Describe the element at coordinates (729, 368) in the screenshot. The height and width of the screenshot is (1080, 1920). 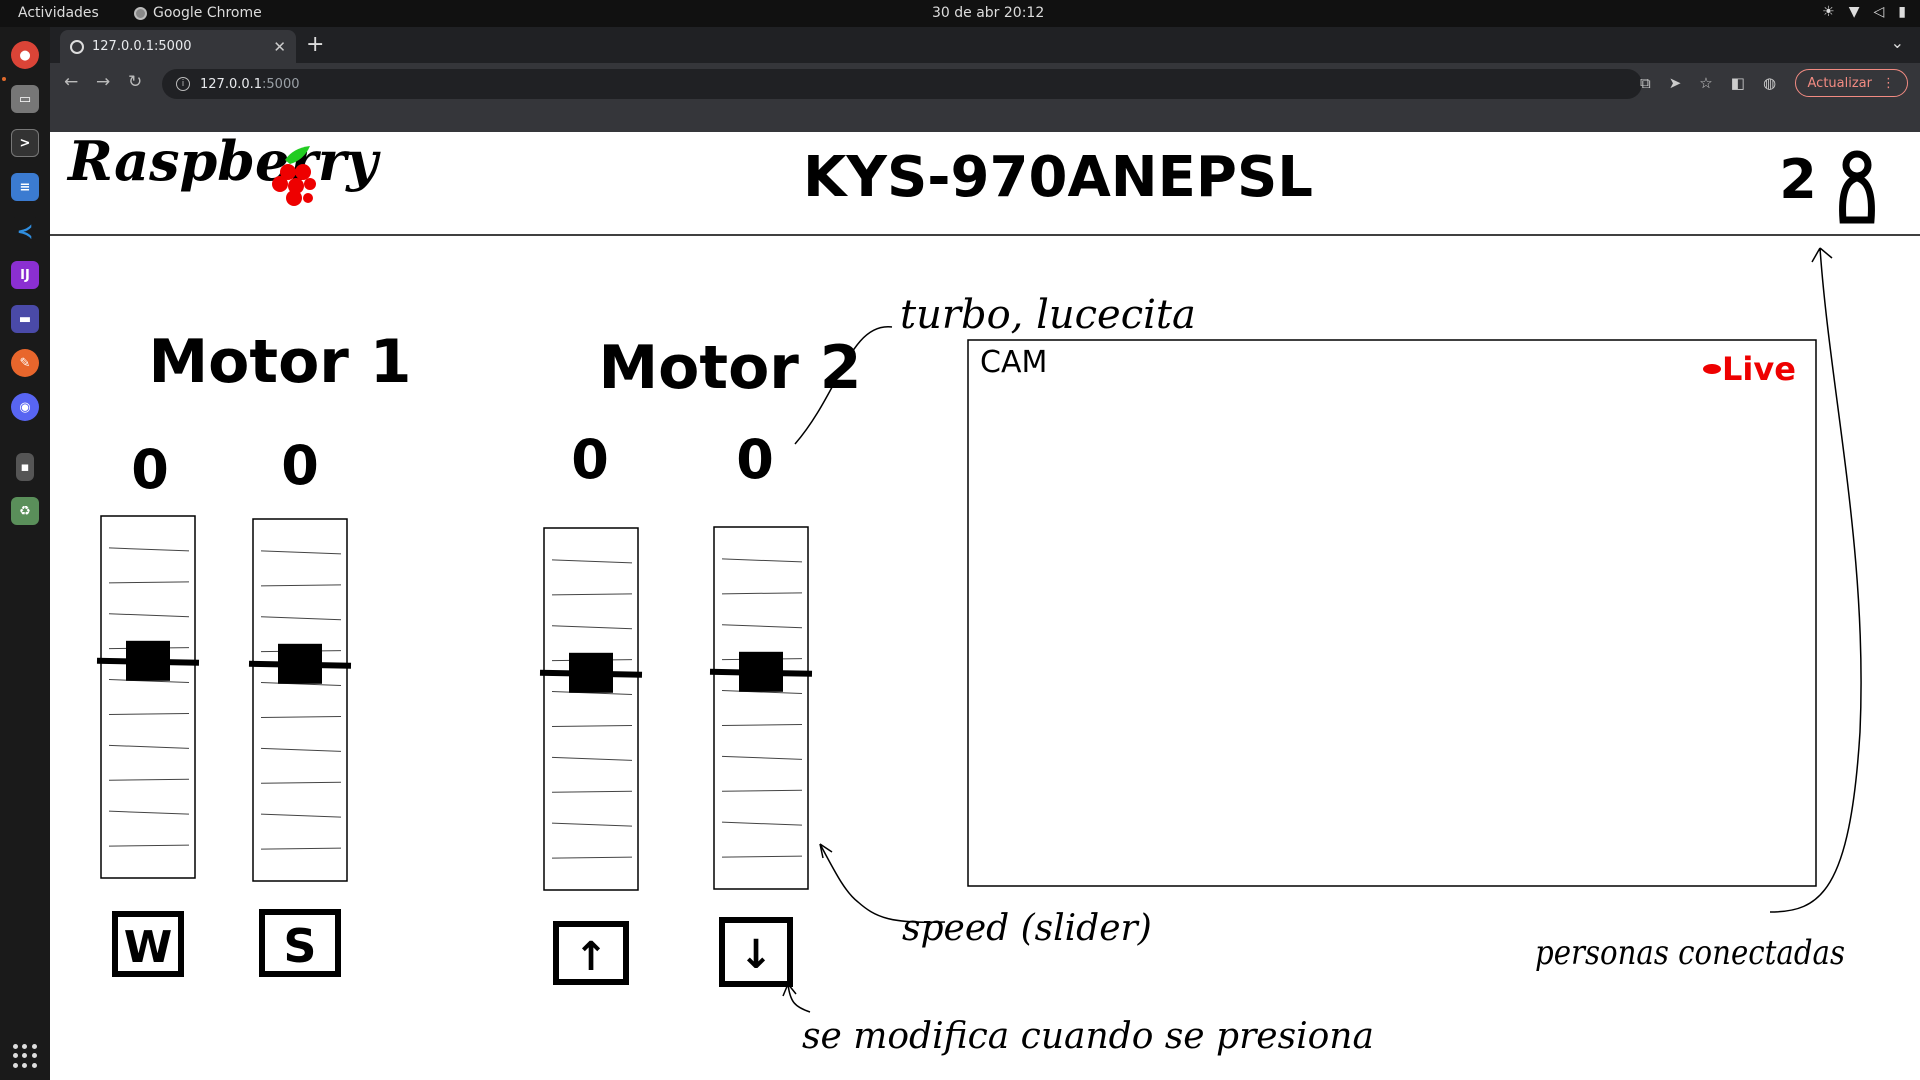
I see `motor-2-label: Motor 2` at that location.